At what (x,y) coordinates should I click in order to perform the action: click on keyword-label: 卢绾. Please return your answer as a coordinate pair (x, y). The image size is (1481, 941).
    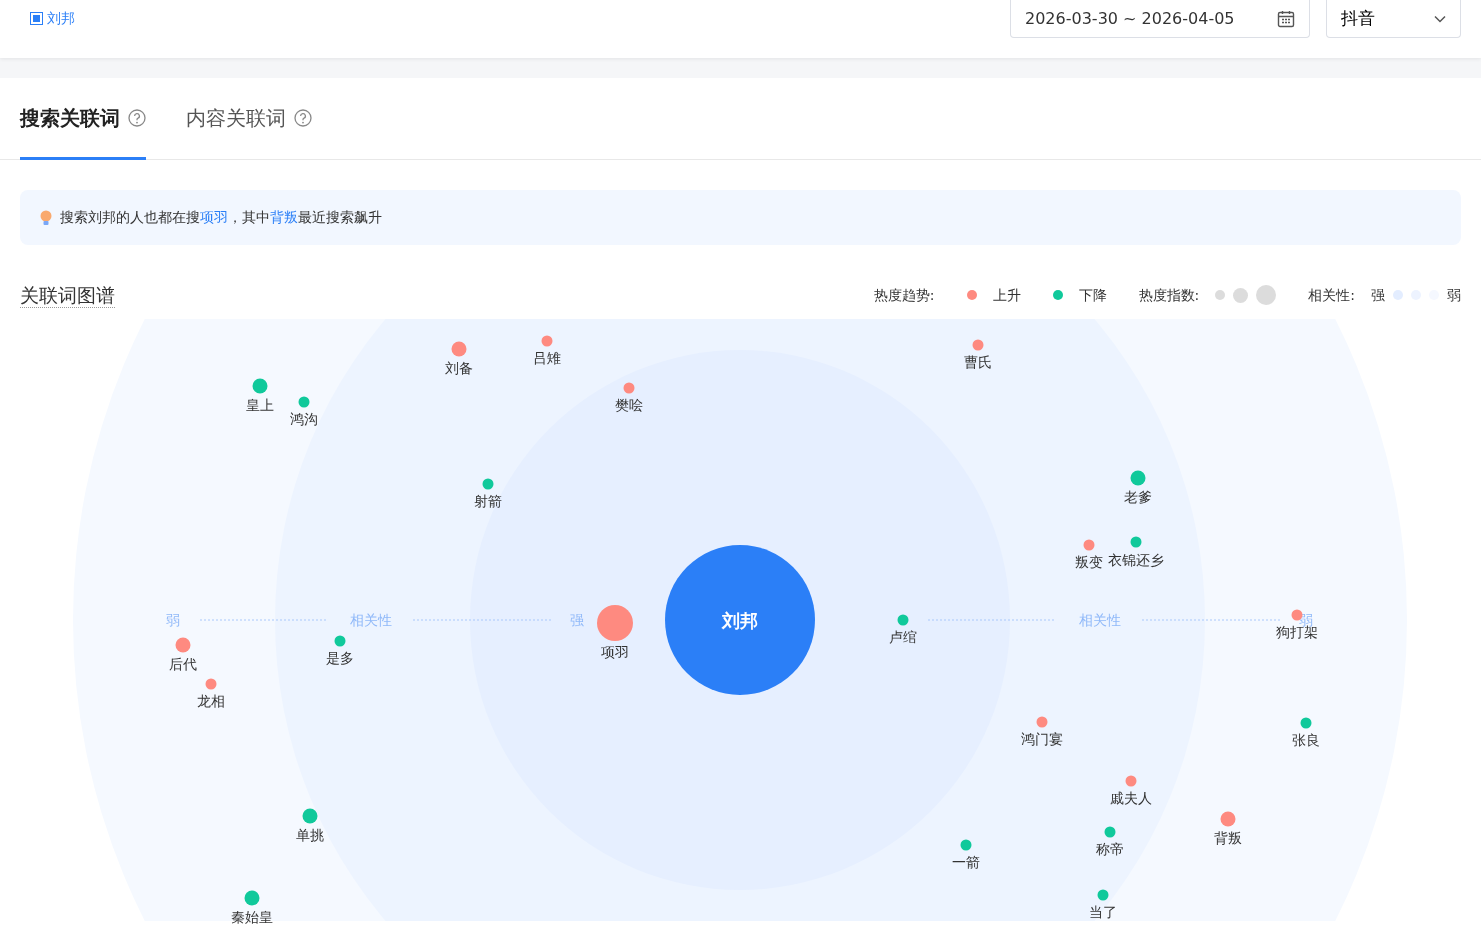
    Looking at the image, I should click on (903, 636).